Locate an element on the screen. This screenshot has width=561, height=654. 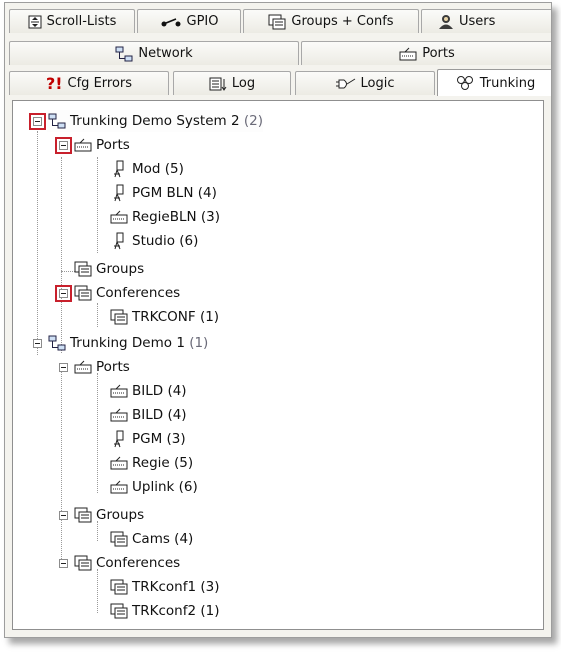
node-label: Trunking Demo System 2 is located at coordinates (155, 121).